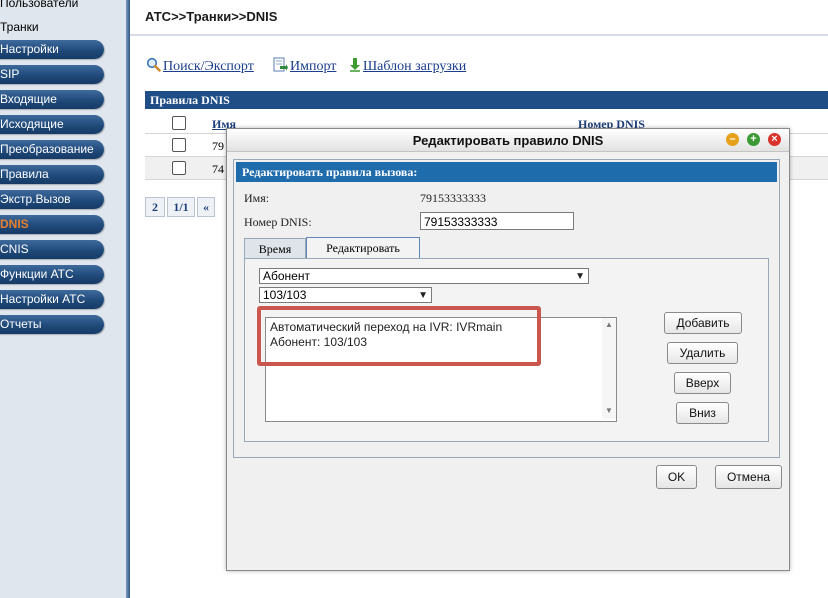 The height and width of the screenshot is (598, 828). Describe the element at coordinates (52, 324) in the screenshot. I see `sidebar-item-reports: Отчеты` at that location.